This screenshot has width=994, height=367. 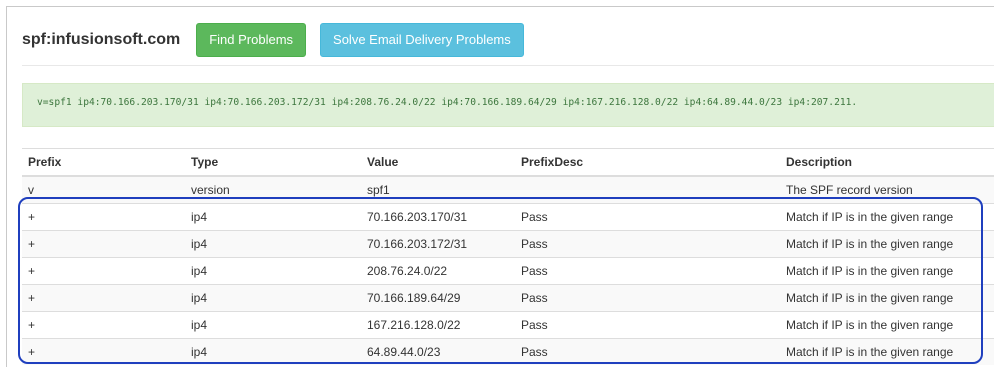 I want to click on header-divider, so click(x=508, y=65).